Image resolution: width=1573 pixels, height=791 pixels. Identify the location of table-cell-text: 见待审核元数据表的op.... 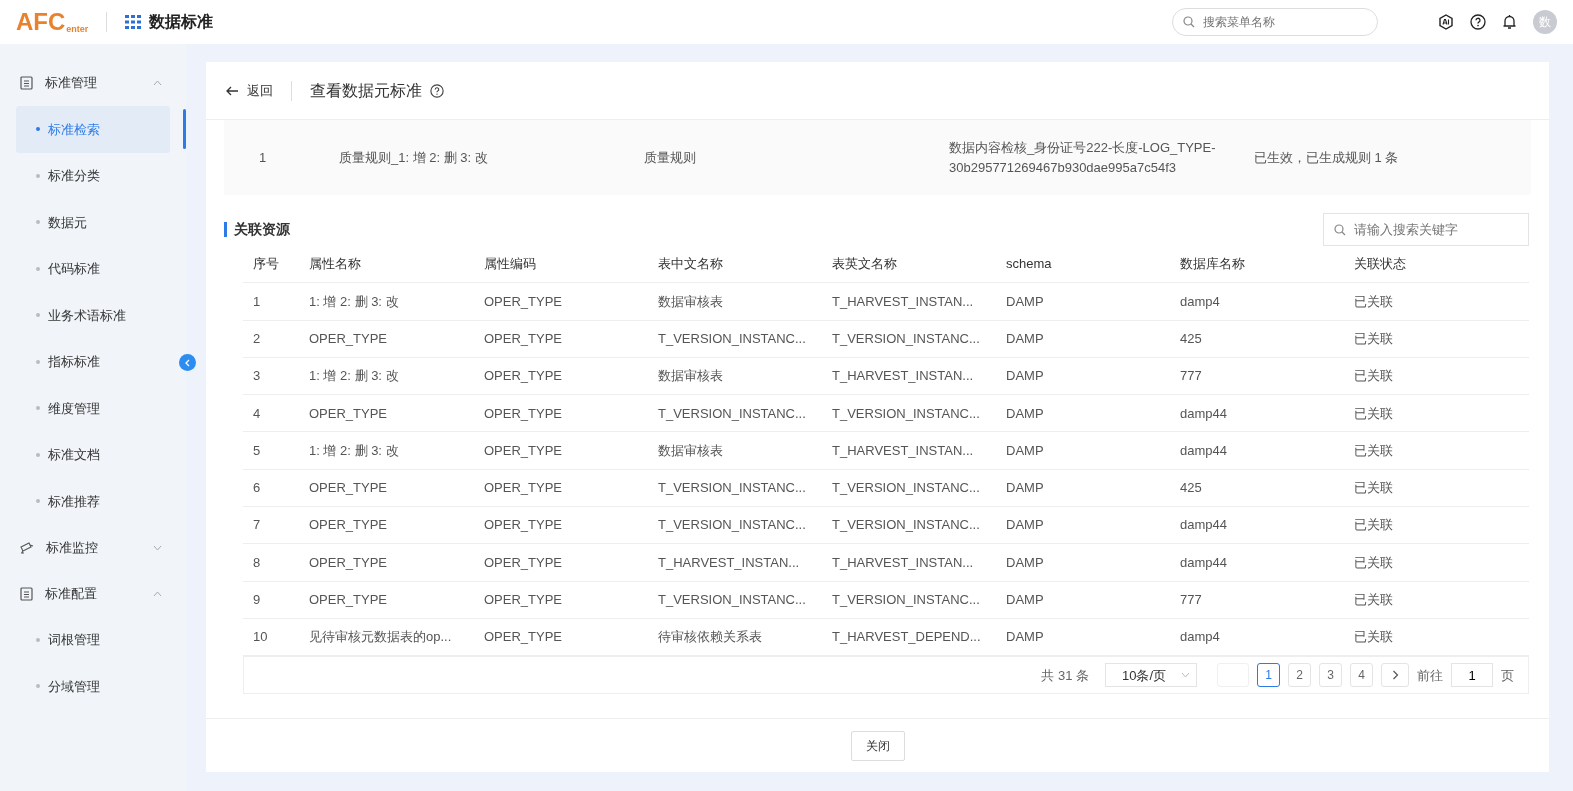
(381, 637).